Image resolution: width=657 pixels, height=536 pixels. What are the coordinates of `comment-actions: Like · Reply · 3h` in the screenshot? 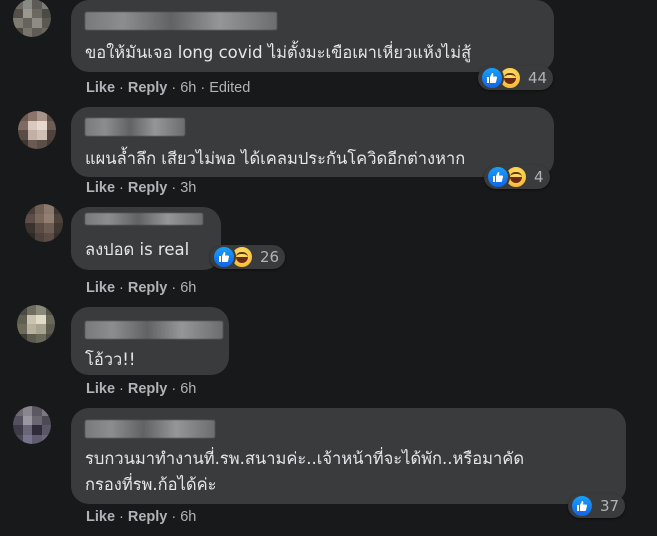 It's located at (141, 188).